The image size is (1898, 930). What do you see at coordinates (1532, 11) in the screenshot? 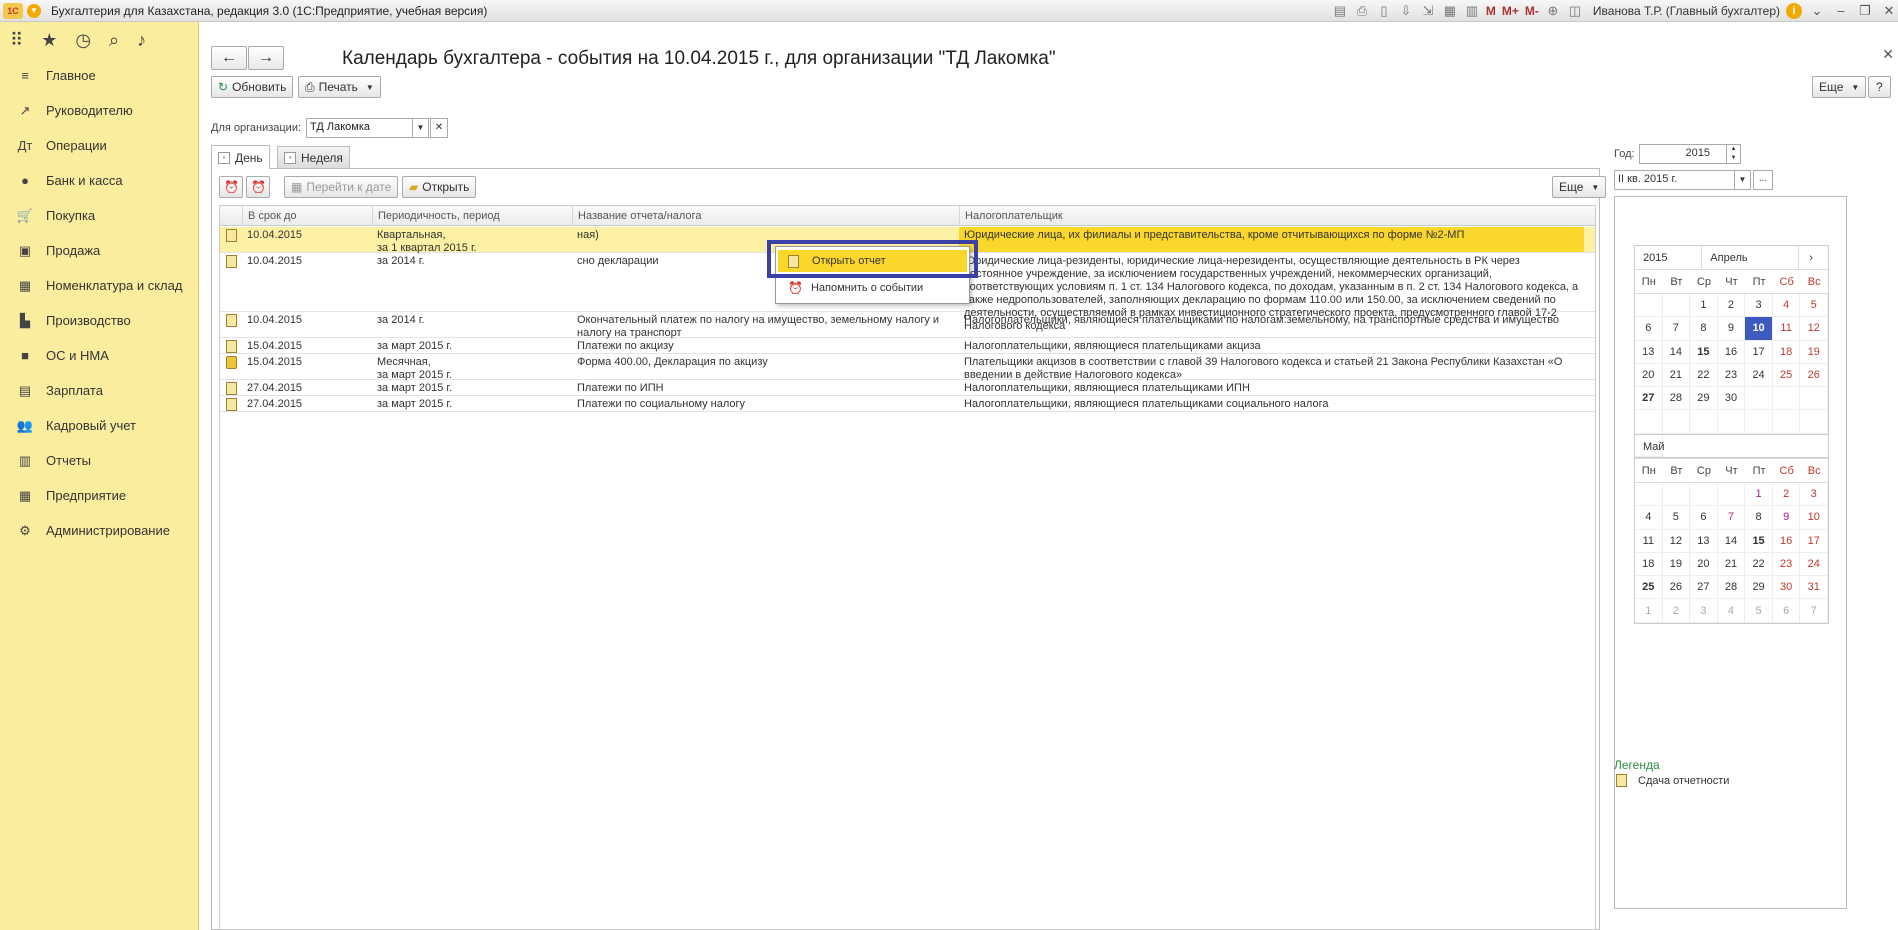
I see `memory-mminus-button: M-` at bounding box center [1532, 11].